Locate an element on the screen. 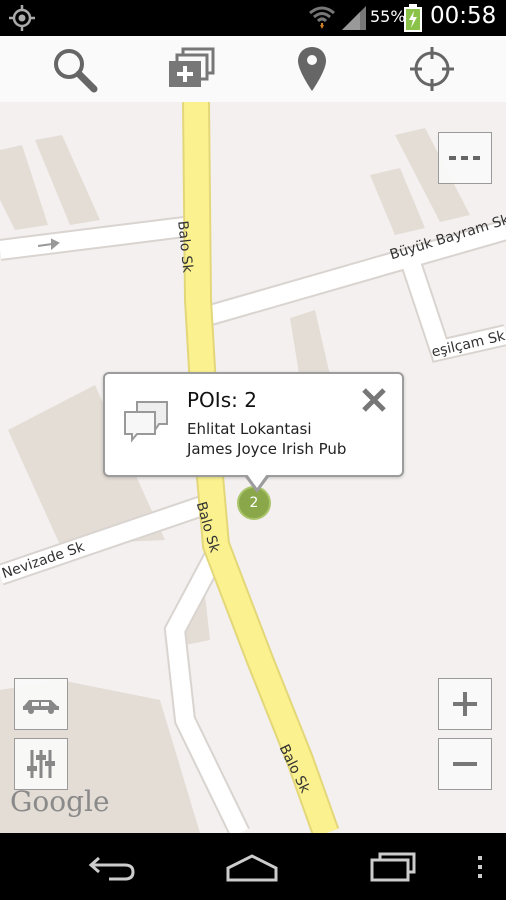 Image resolution: width=506 pixels, height=900 pixels. plus-icon is located at coordinates (465, 704).